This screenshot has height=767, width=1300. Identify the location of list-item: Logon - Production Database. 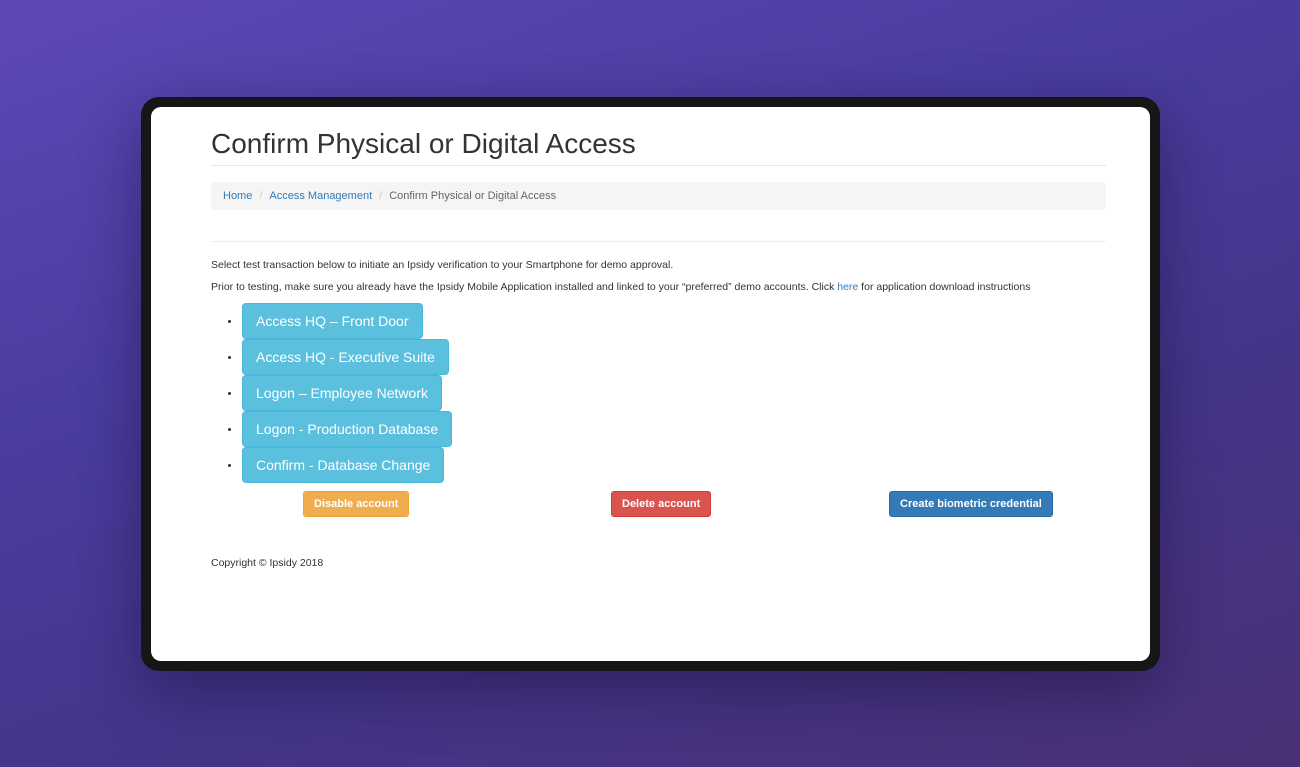
(332, 429).